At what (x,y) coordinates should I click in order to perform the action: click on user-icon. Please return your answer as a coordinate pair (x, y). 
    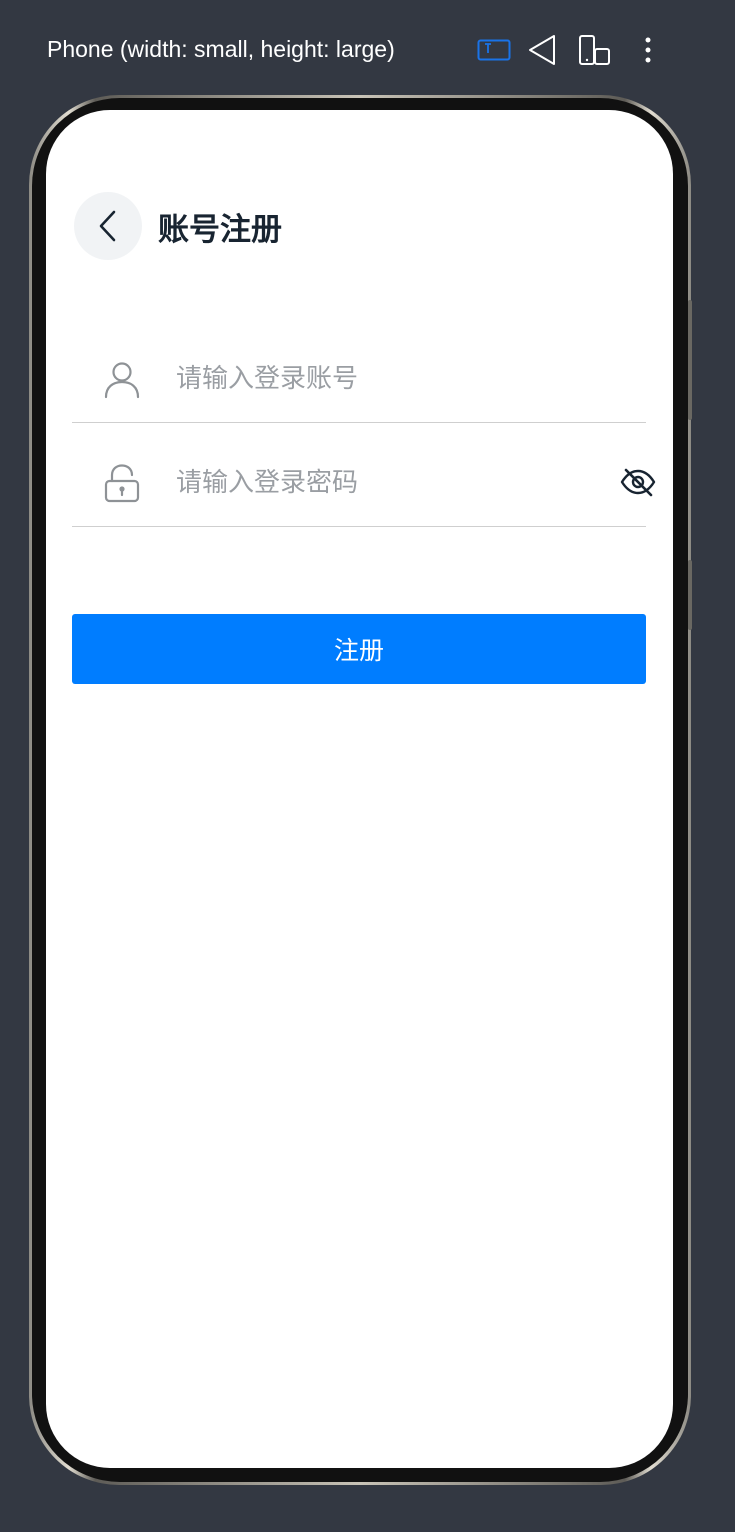
    Looking at the image, I should click on (122, 380).